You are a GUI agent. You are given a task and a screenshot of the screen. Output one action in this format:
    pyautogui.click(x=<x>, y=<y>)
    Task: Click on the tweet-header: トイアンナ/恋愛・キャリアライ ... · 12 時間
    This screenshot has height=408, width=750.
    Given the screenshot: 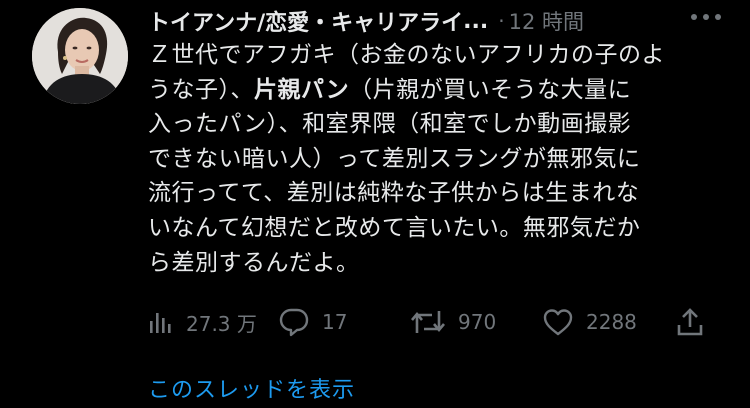 What is the action you would take?
    pyautogui.click(x=433, y=21)
    